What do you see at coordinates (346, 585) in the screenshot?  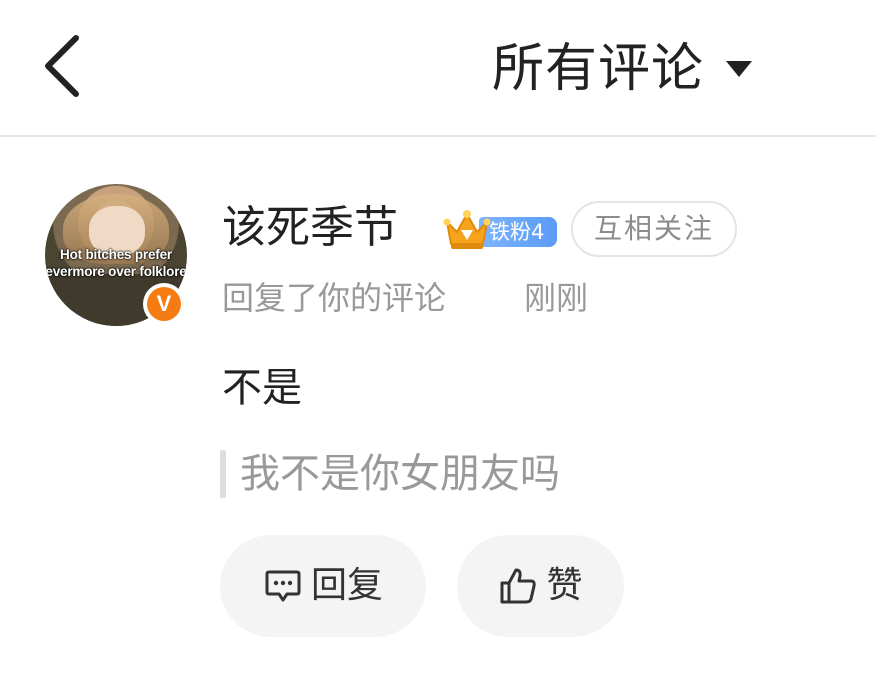 I see `reply-label: 回复` at bounding box center [346, 585].